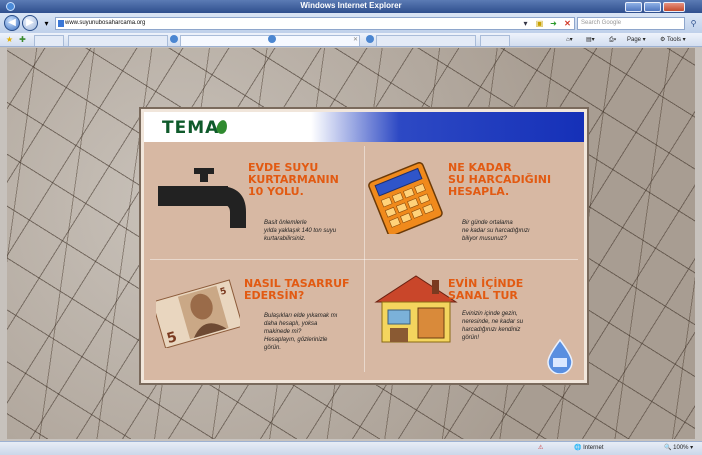  Describe the element at coordinates (9, 39) in the screenshot. I see `favorites-star-icon: ★` at that location.